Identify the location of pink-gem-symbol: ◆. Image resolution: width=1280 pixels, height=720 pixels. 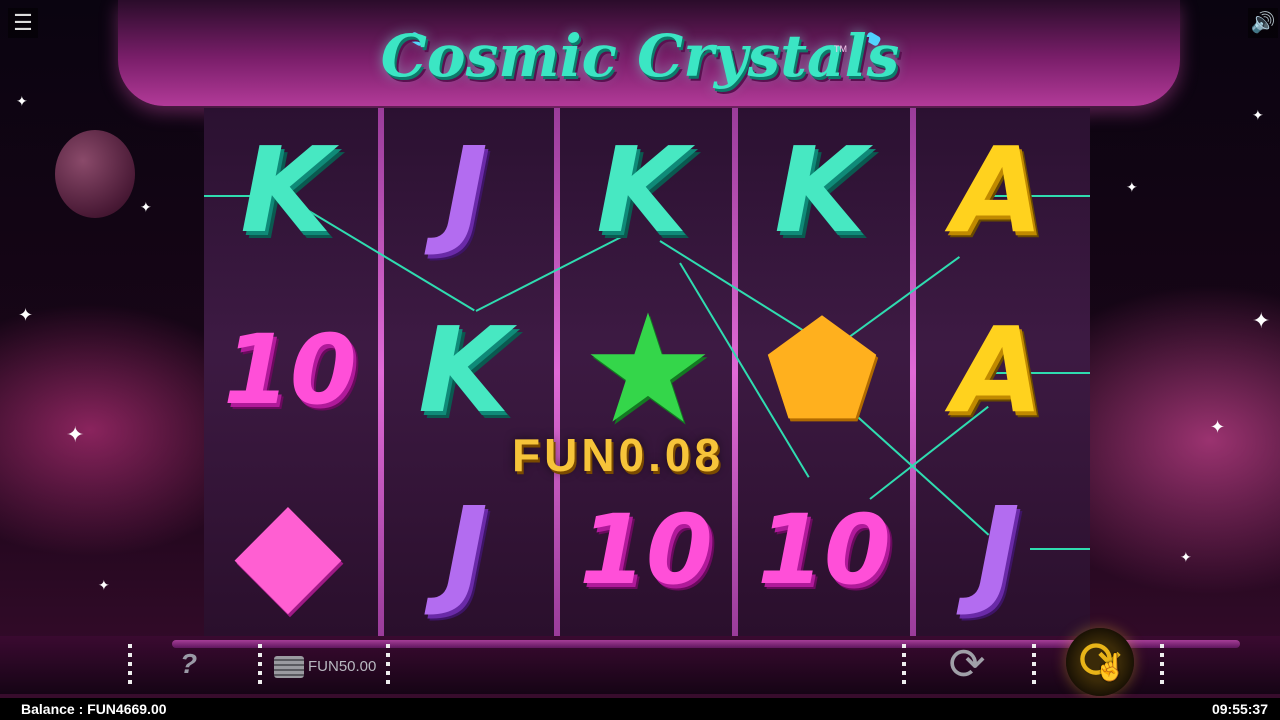
(288, 549).